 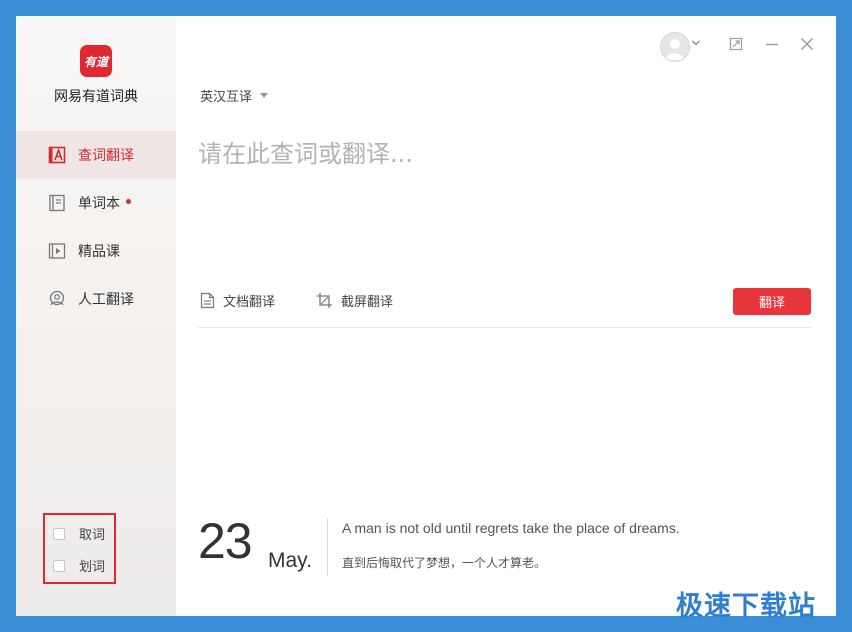 I want to click on maximize-icon, so click(x=736, y=44).